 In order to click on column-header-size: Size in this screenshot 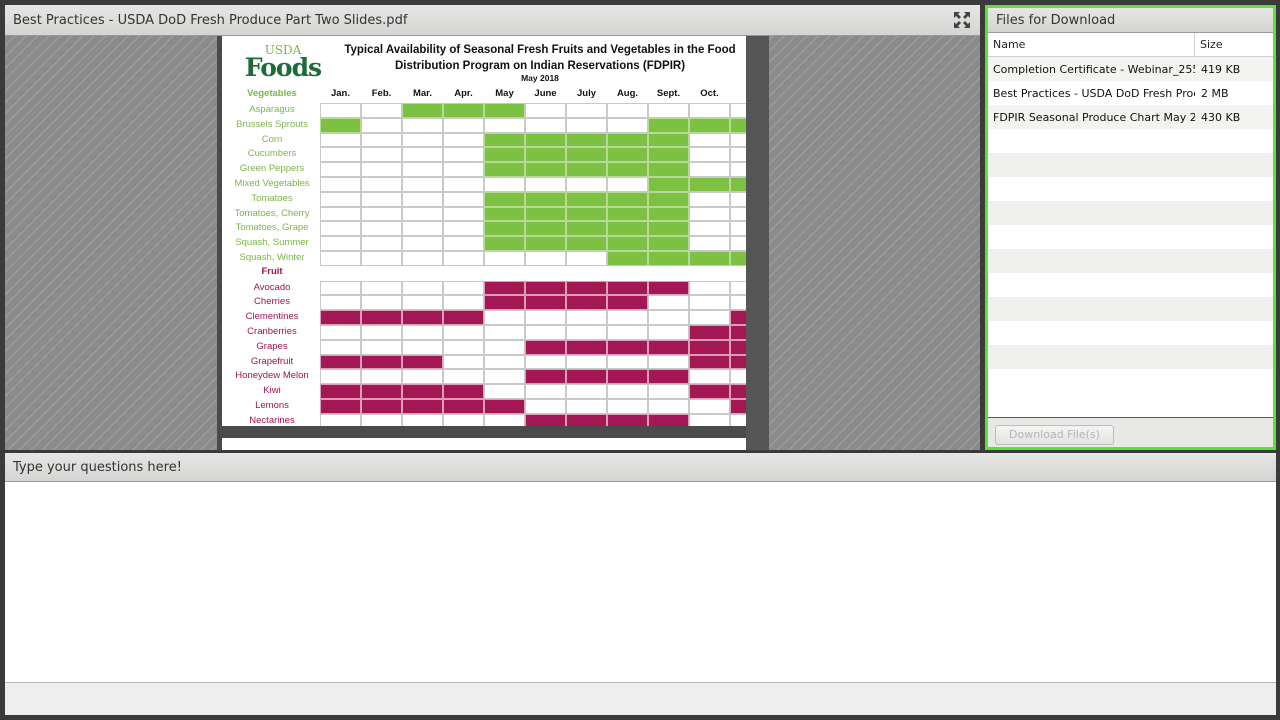, I will do `click(1211, 44)`.